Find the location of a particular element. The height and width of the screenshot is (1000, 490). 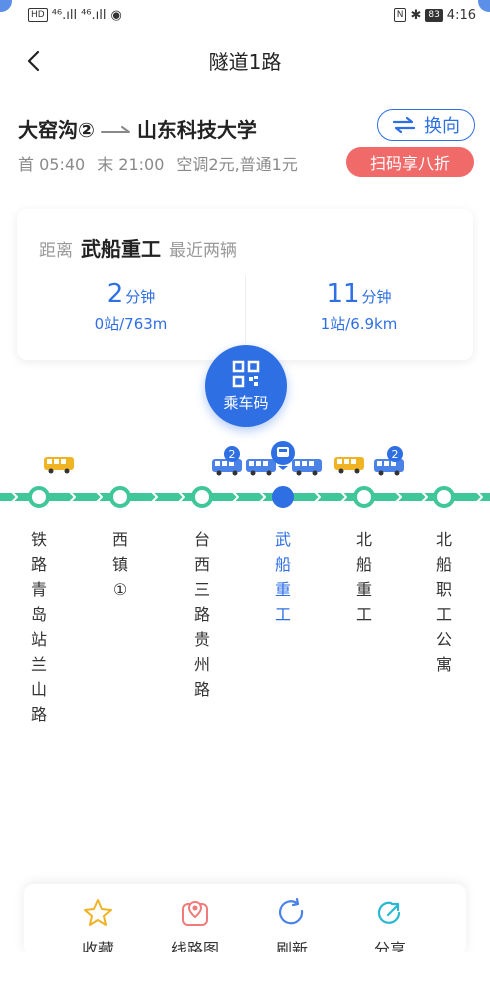

stop-name: 西镇① is located at coordinates (120, 564).